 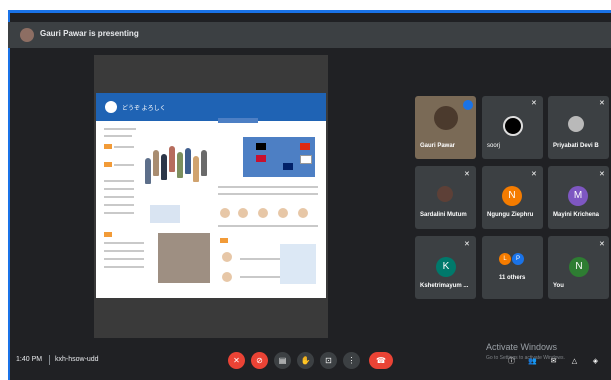 What do you see at coordinates (578, 196) in the screenshot?
I see `participant-avatar: M` at bounding box center [578, 196].